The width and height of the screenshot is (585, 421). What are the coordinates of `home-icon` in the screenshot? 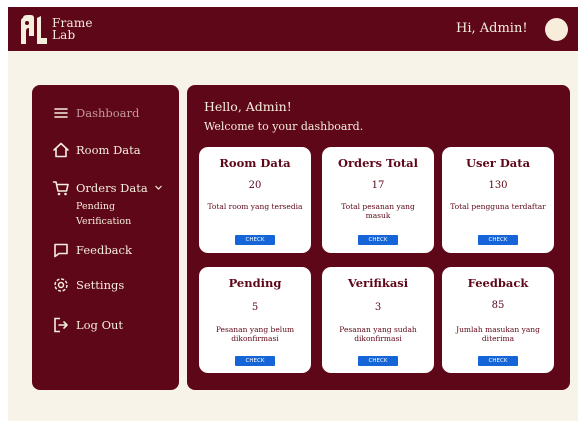 It's located at (61, 150).